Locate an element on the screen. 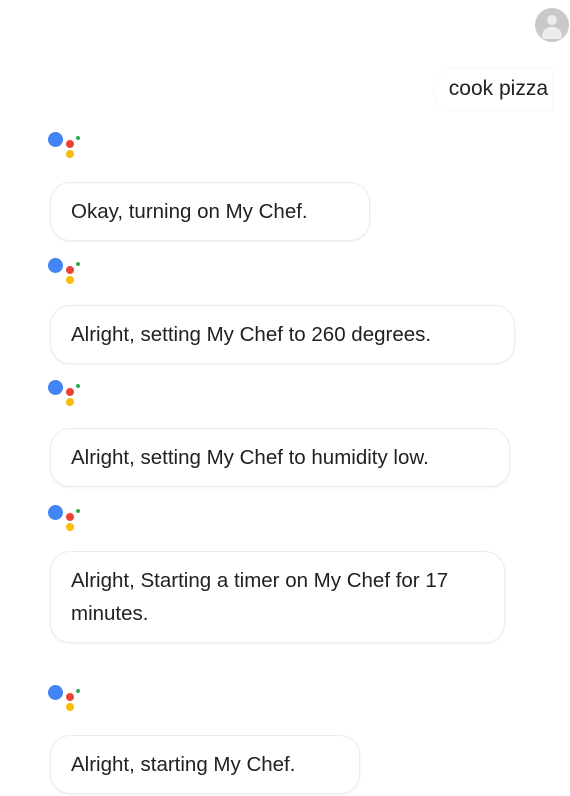 The width and height of the screenshot is (570, 796). user-message-bubble: cook pizza is located at coordinates (493, 89).